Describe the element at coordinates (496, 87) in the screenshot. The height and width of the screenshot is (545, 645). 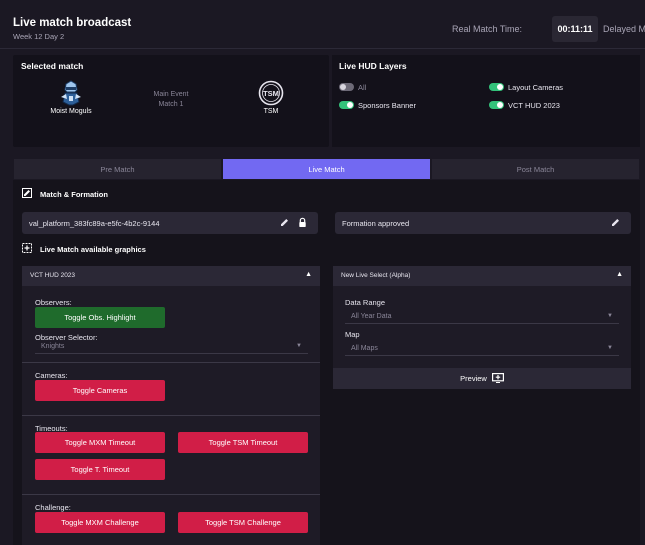
I see `toggle-layout-cameras` at that location.